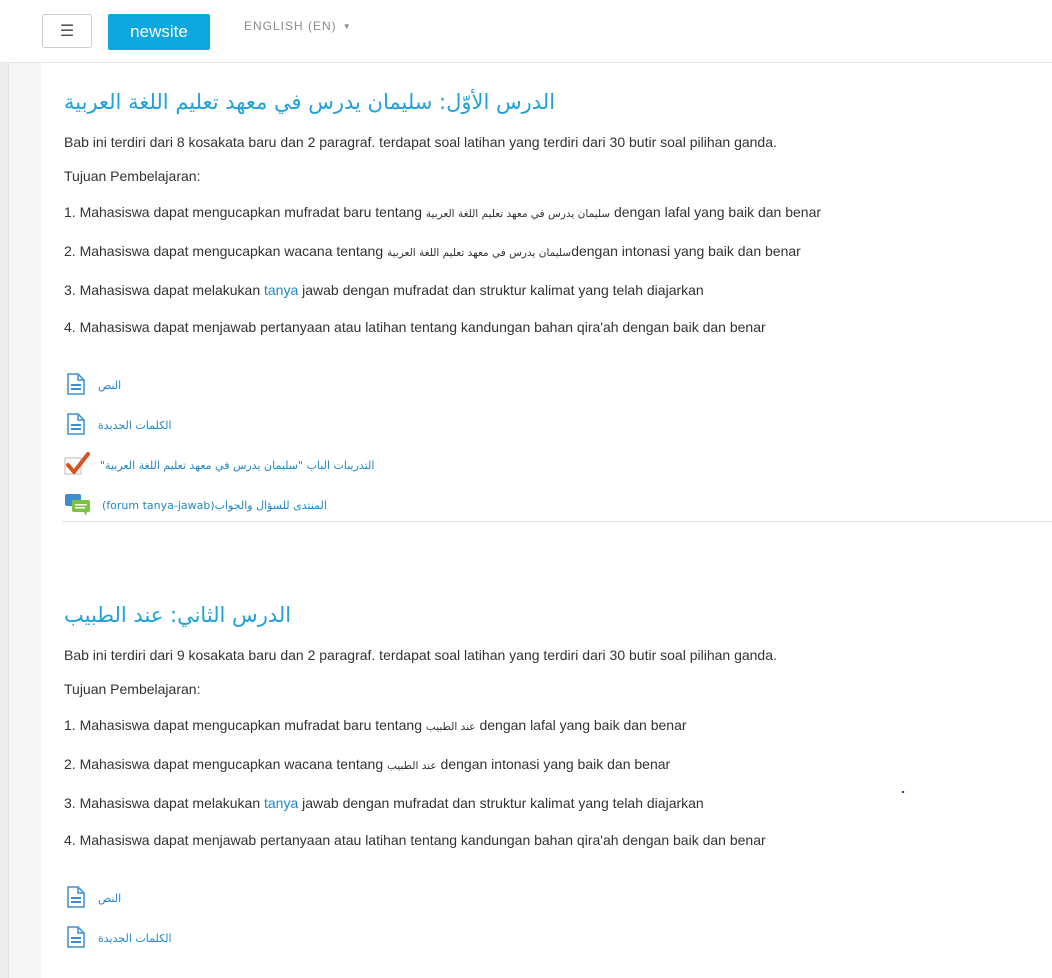 The image size is (1052, 978). What do you see at coordinates (77, 465) in the screenshot?
I see `quiz-check-icon` at bounding box center [77, 465].